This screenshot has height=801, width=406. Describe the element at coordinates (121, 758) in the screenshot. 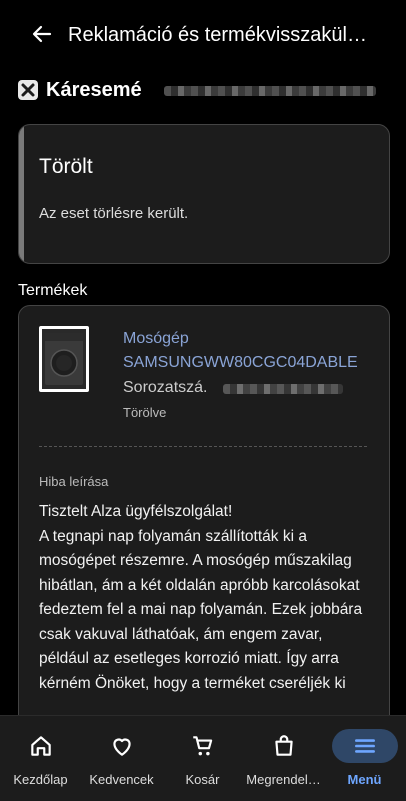

I see `nav-item-favorites: Kedvencek` at that location.